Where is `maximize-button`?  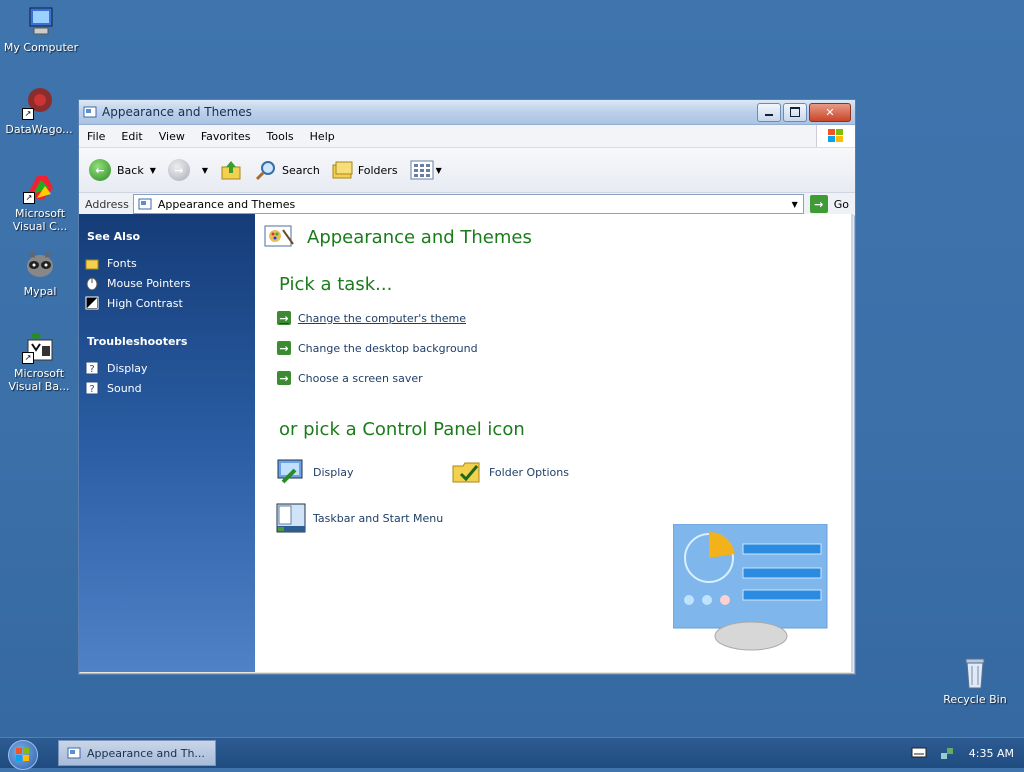
maximize-button is located at coordinates (795, 112).